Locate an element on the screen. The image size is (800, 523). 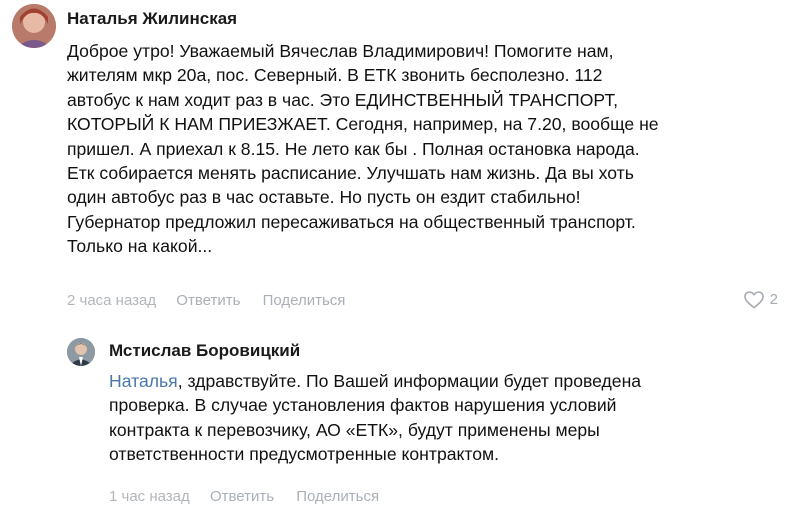
mention-link: Наталья is located at coordinates (143, 381).